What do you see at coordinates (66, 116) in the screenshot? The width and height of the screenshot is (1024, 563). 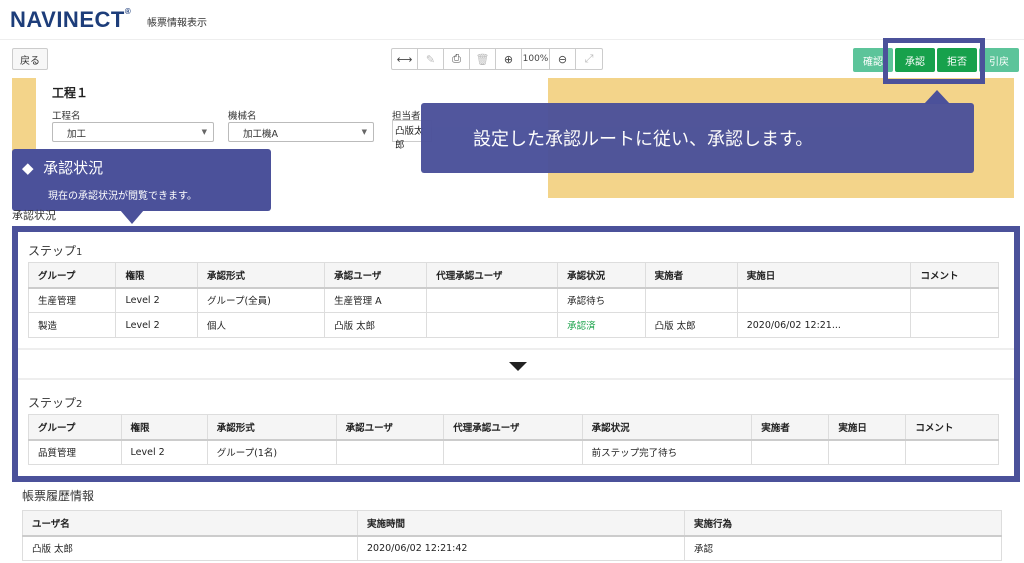 I see `process-label: 工程名` at bounding box center [66, 116].